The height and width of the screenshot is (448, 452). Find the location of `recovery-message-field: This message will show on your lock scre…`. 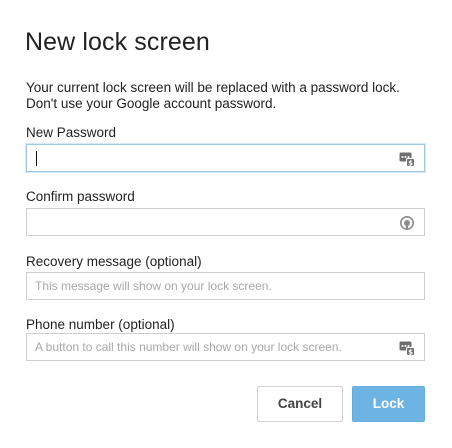

recovery-message-field: This message will show on your lock scre… is located at coordinates (225, 286).